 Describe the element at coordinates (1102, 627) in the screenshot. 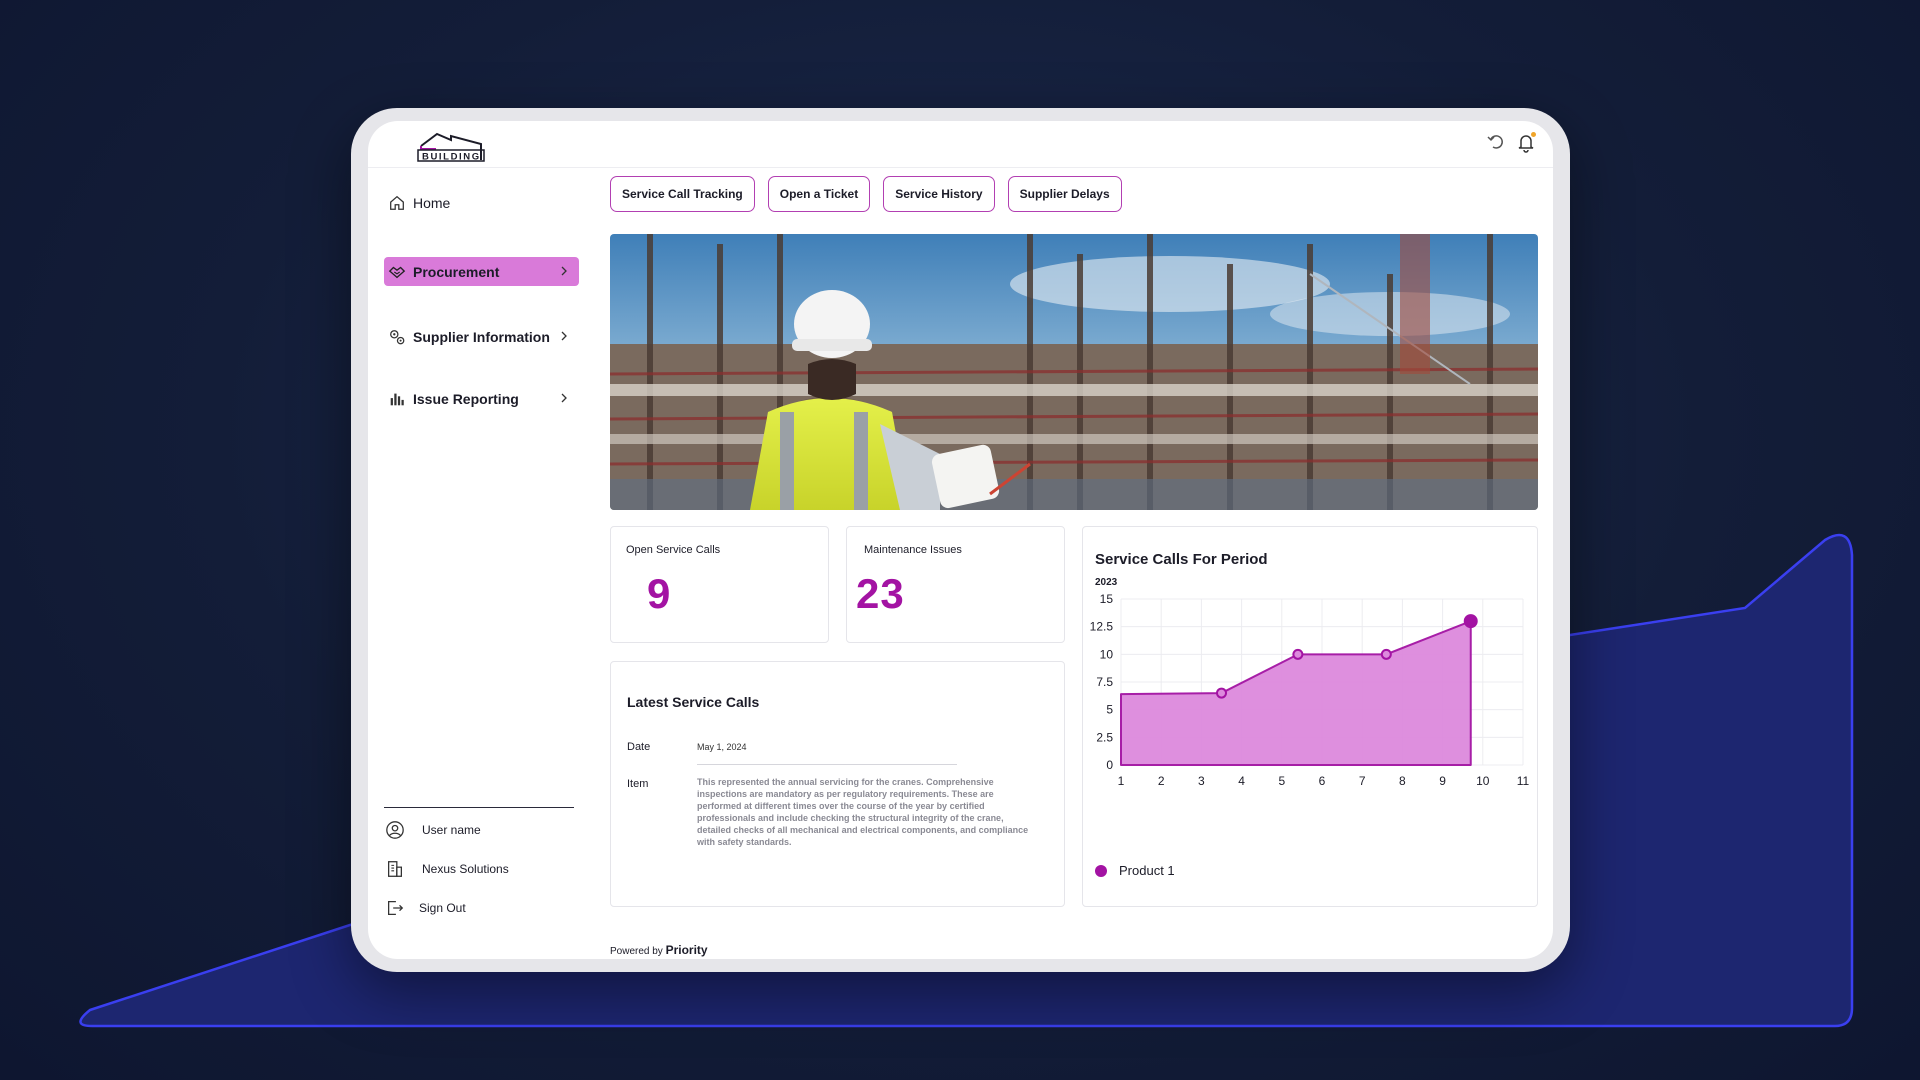

I see `y-tick-label: 12.5` at that location.